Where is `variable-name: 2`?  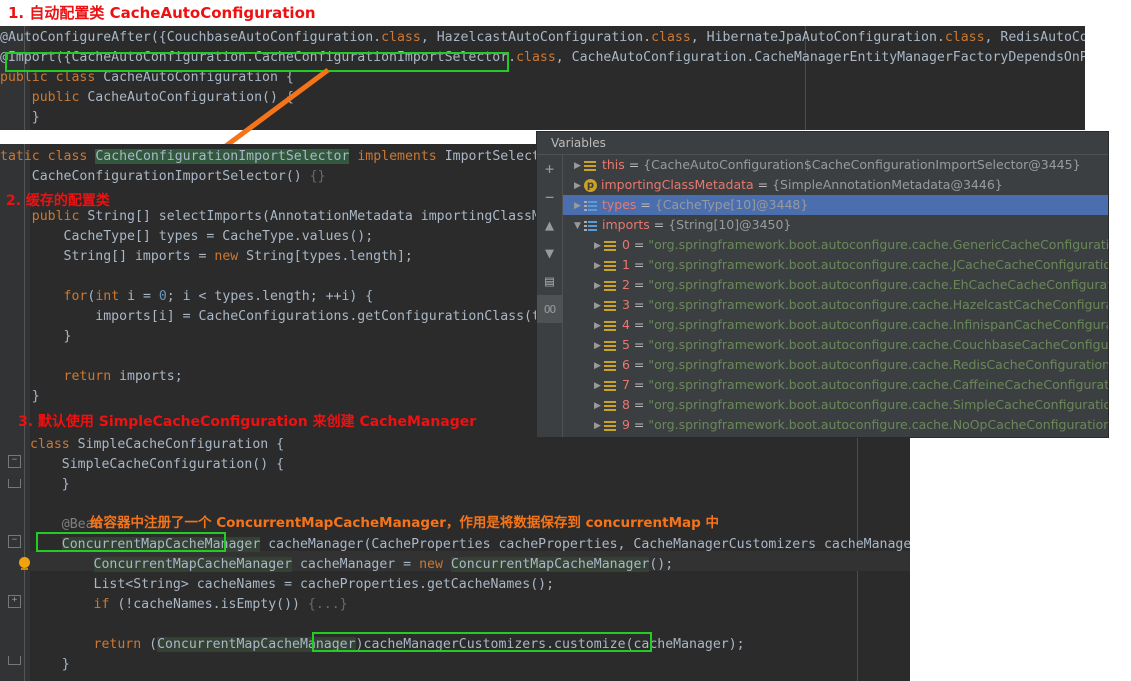 variable-name: 2 is located at coordinates (625, 284).